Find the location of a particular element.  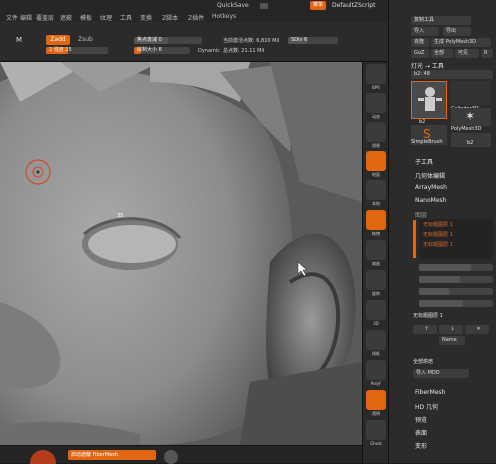

bake-all-label: 全部烘焙 is located at coordinates (423, 361).